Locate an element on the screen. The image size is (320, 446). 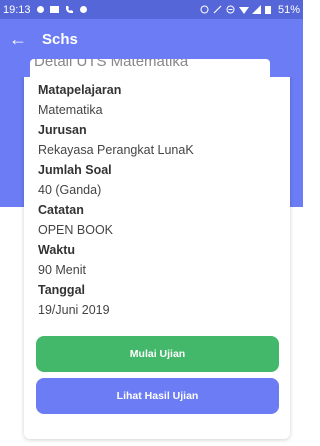
phone-icon is located at coordinates (69, 9).